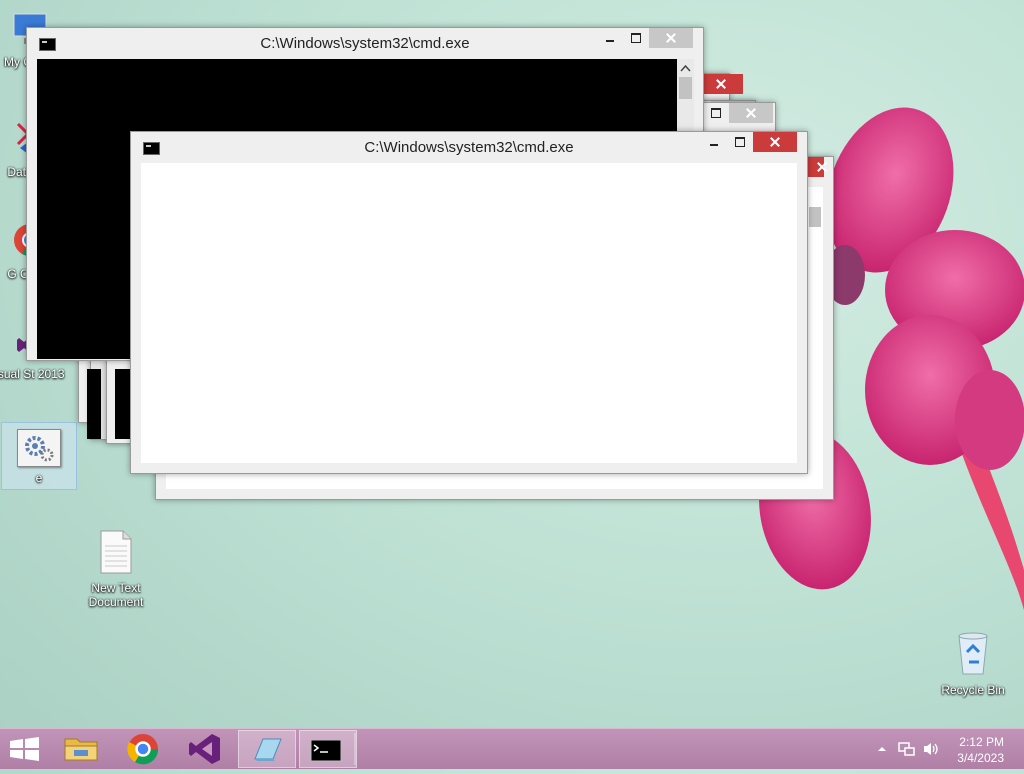  I want to click on desktop-icon-label: e, so click(39, 478).